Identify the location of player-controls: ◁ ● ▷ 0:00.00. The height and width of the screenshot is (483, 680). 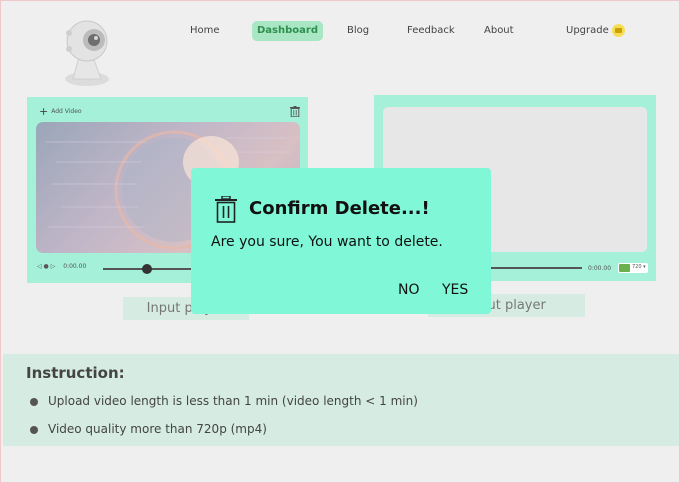
(61, 266).